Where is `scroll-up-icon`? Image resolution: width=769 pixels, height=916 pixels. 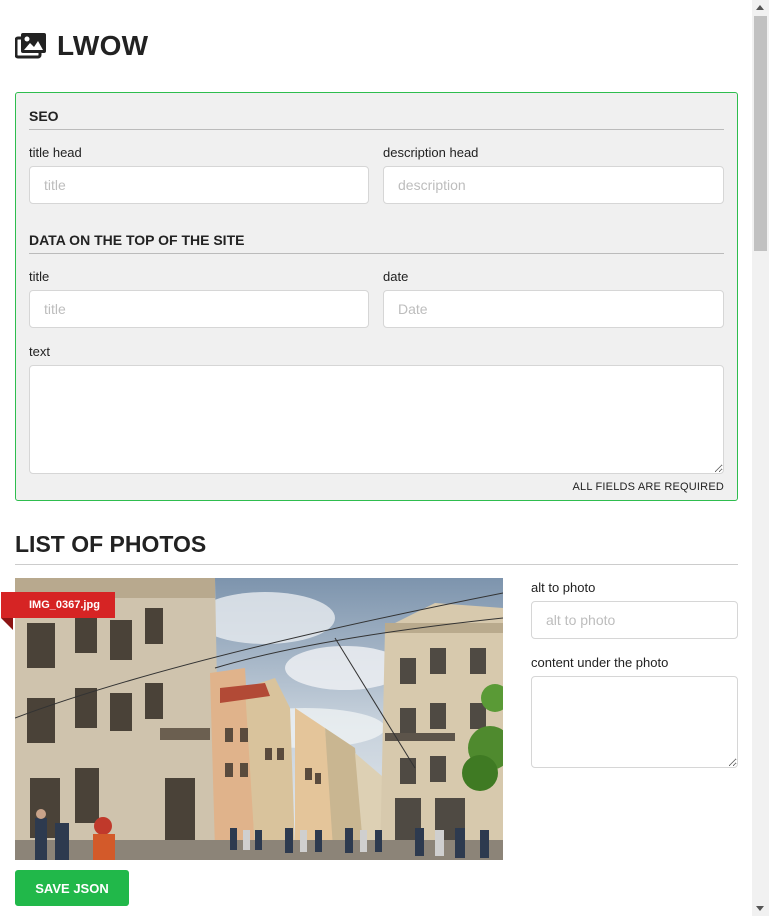
scroll-up-icon is located at coordinates (760, 7).